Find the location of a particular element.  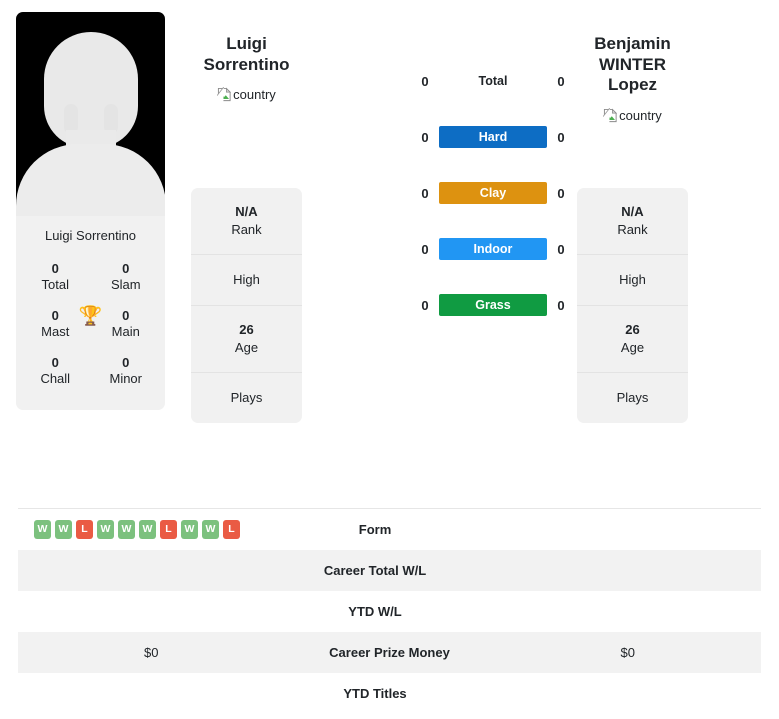

title-cell-slam: 0 Slam is located at coordinates (126, 278).